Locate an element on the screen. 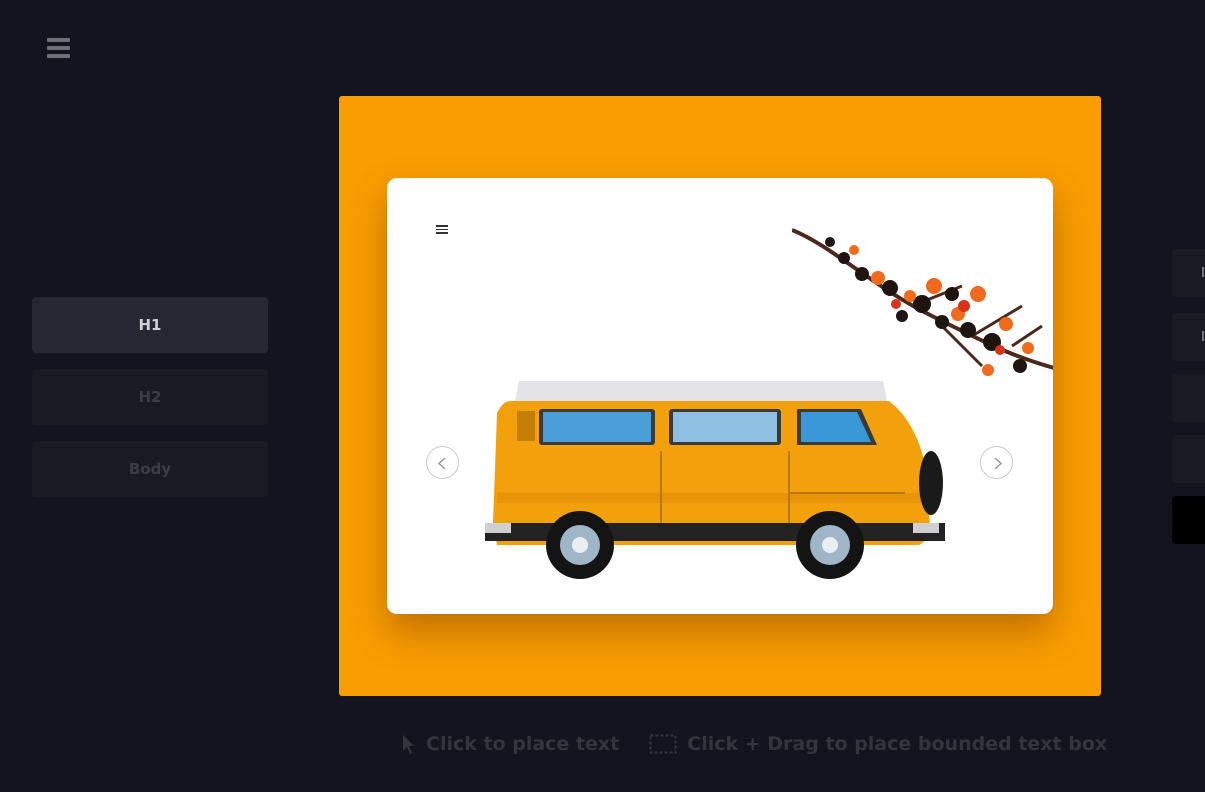  style-button-h1: H1 is located at coordinates (150, 325).